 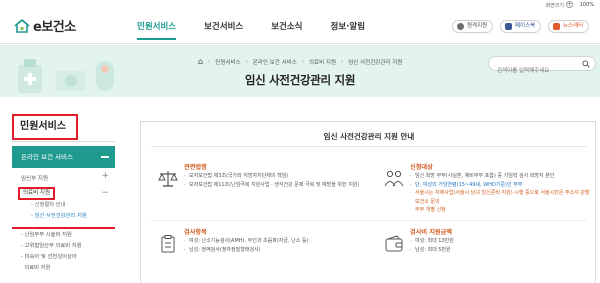 What do you see at coordinates (508, 26) in the screenshot?
I see `facebook-icon` at bounding box center [508, 26].